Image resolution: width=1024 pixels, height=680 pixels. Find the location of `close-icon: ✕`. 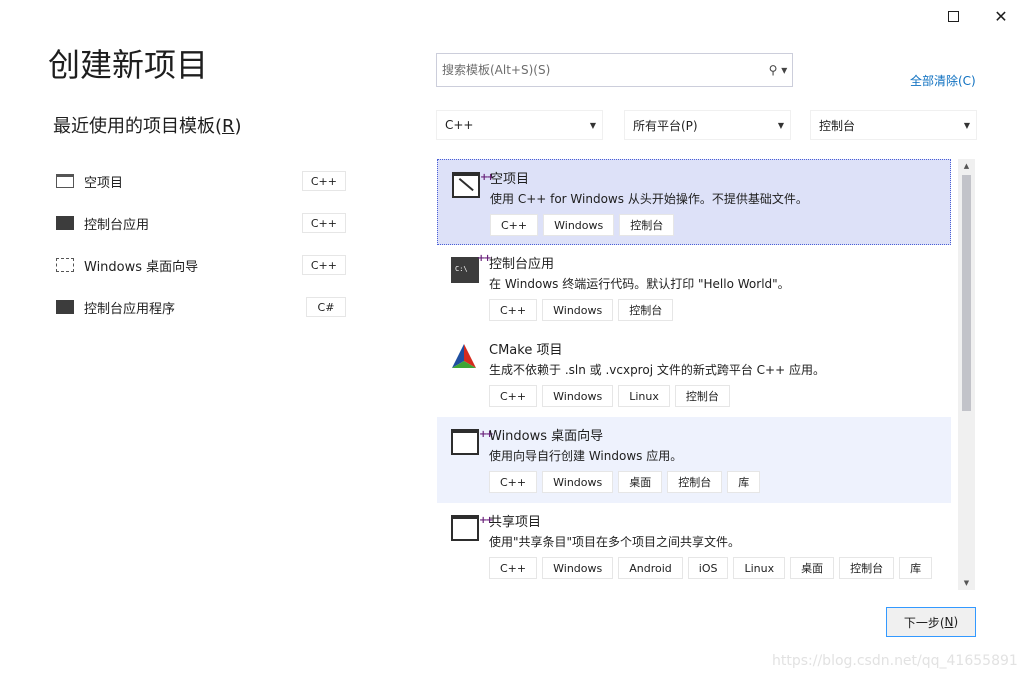

close-icon: ✕ is located at coordinates (1001, 16).